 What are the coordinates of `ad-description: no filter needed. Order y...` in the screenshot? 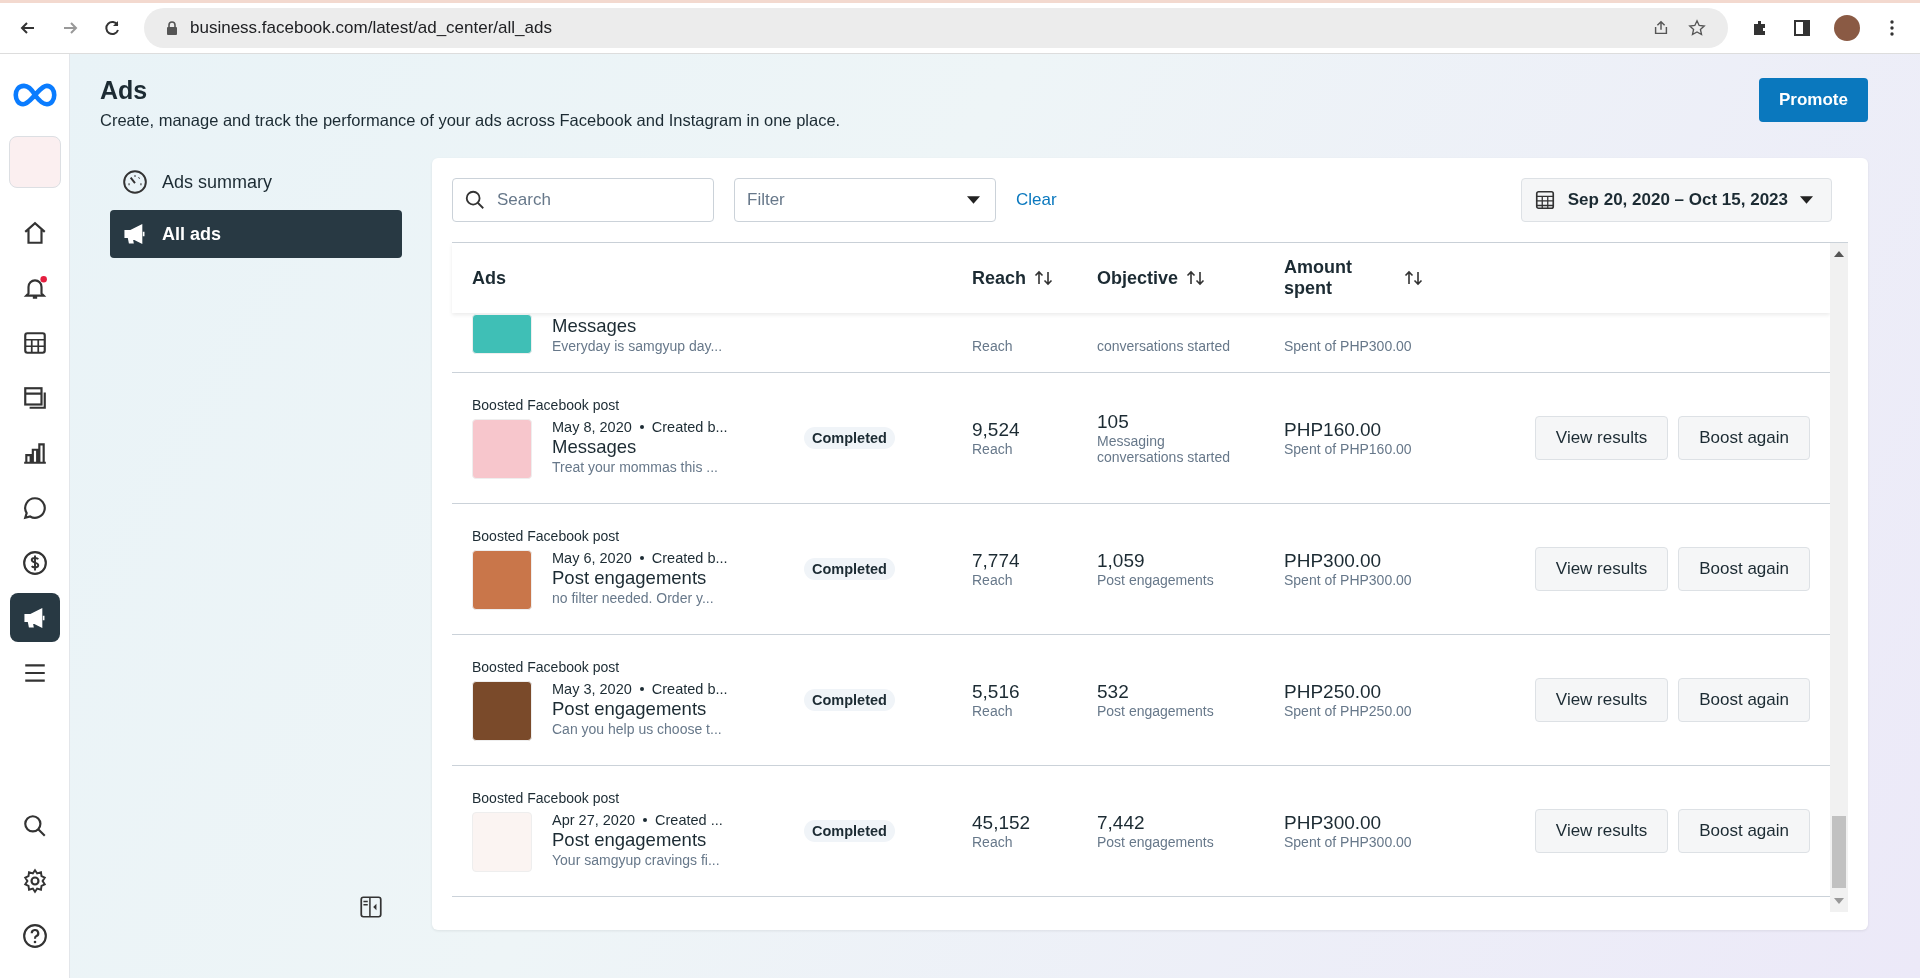 It's located at (633, 598).